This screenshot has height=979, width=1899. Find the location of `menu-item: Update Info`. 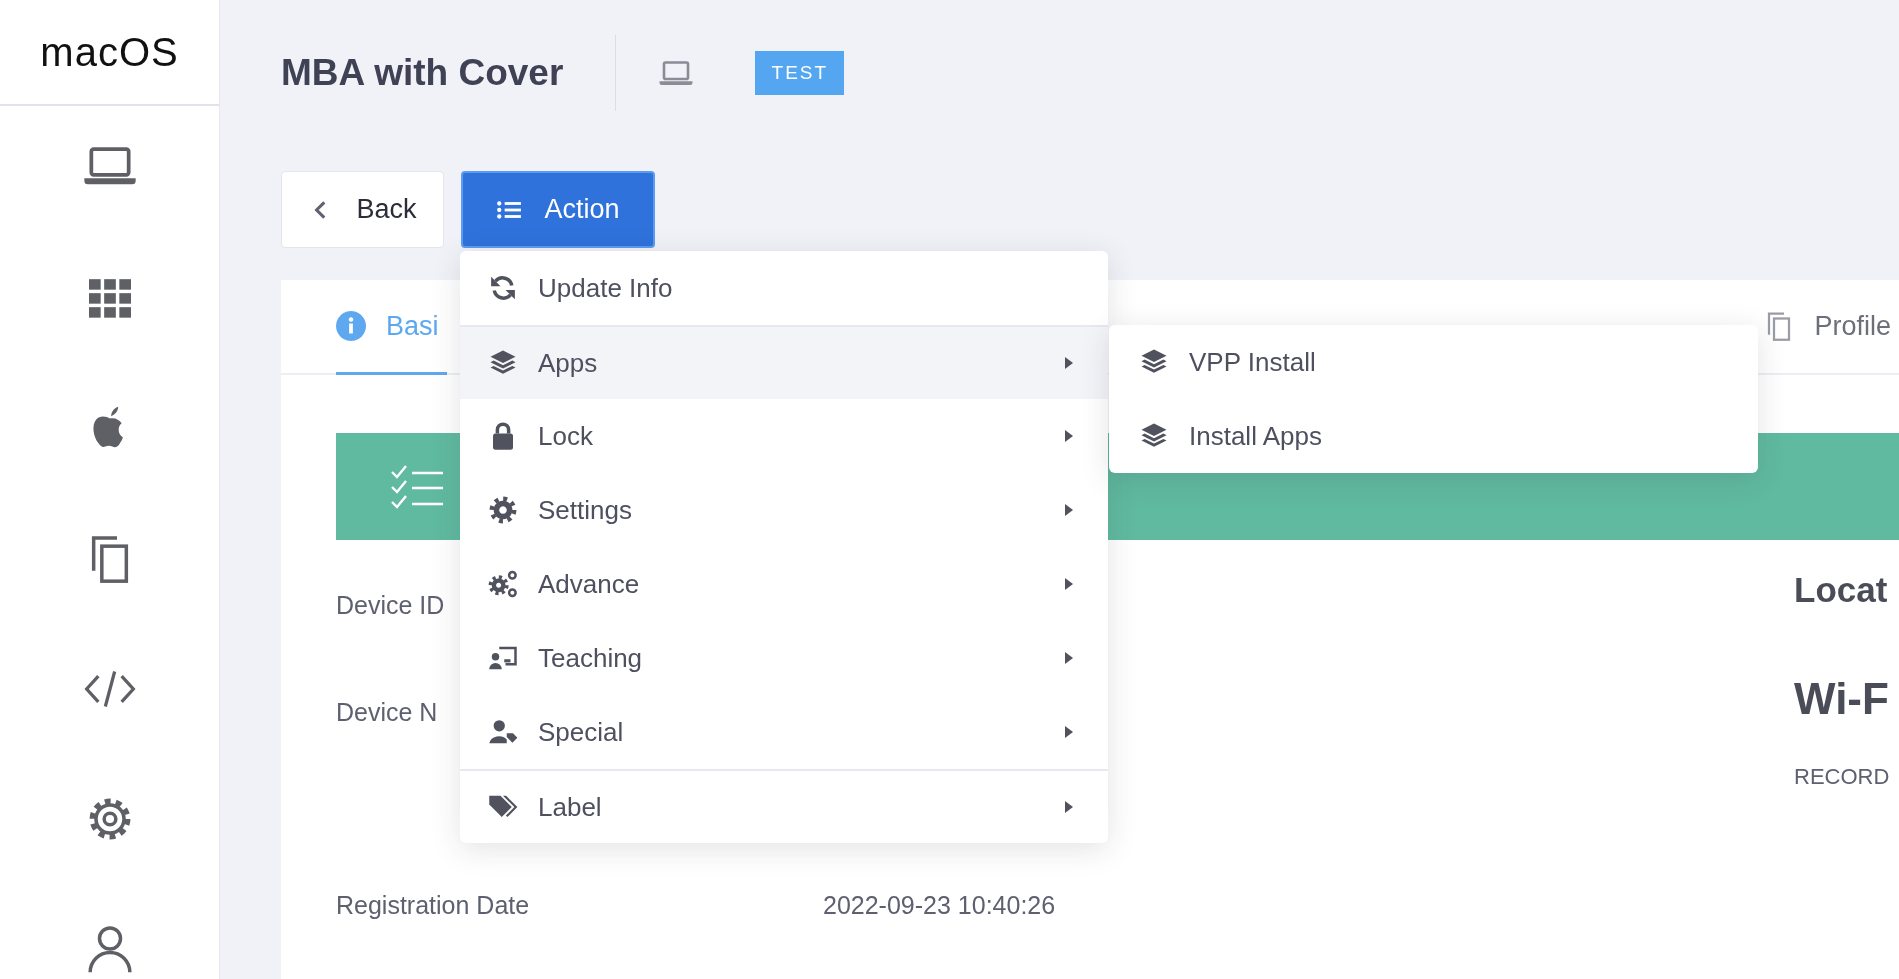

menu-item: Update Info is located at coordinates (784, 288).